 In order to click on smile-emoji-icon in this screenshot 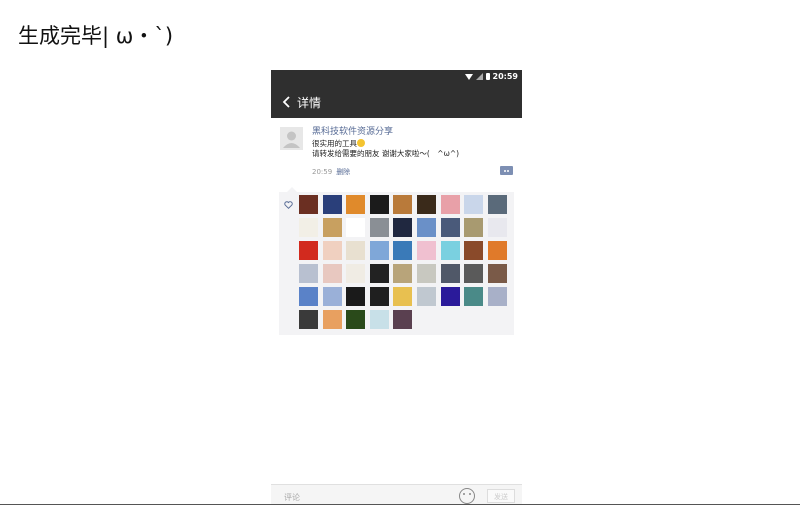, I will do `click(361, 143)`.